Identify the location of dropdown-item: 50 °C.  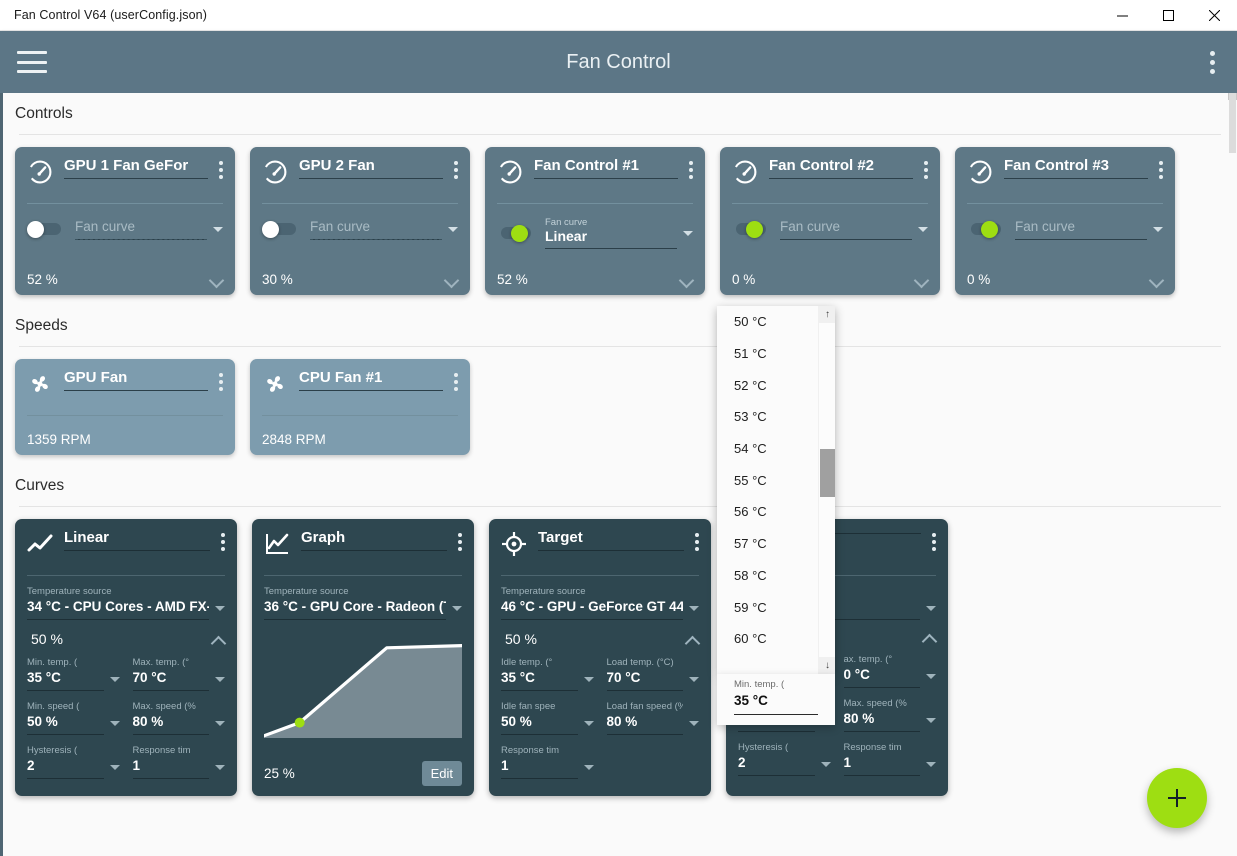
(767, 322).